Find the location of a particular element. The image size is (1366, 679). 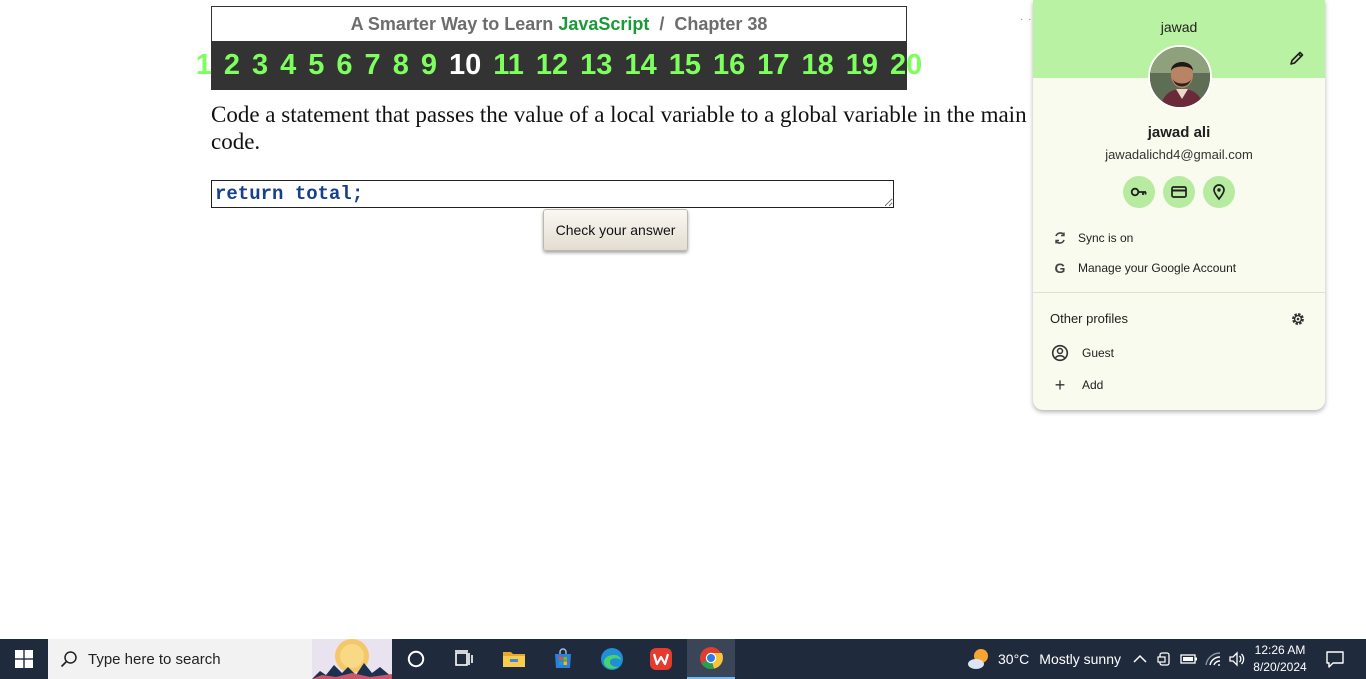

search-placeholder: Type here to search is located at coordinates (154, 659).